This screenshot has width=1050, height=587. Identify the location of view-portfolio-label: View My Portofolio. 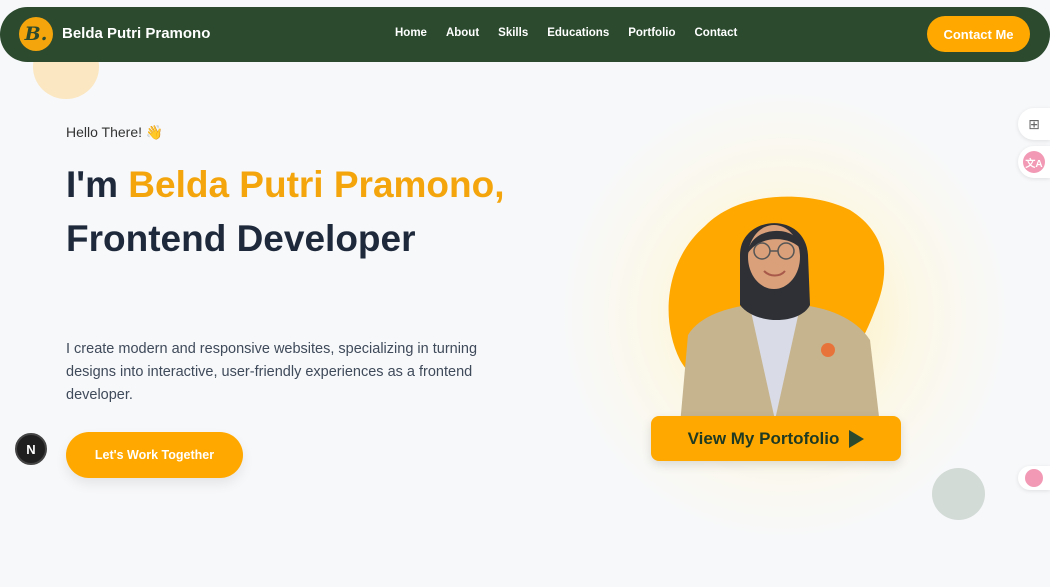
(763, 438).